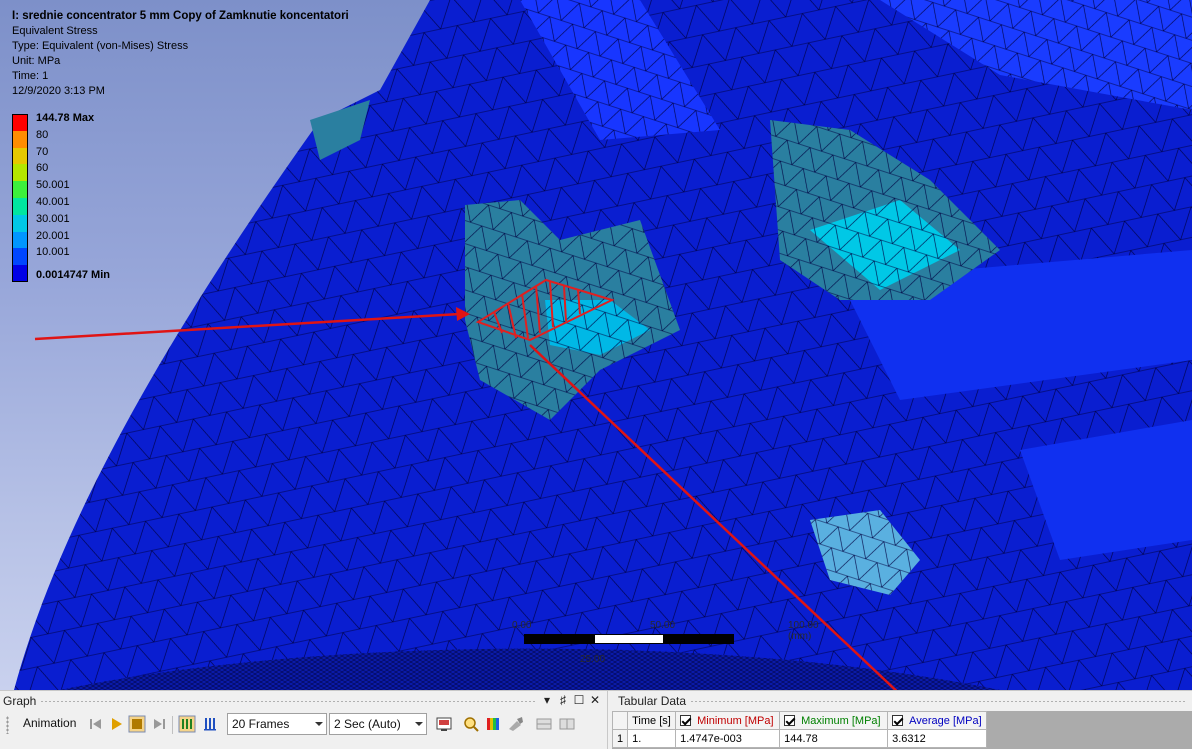 This screenshot has width=1192, height=749. I want to click on frames-value: 20 Frames, so click(261, 724).